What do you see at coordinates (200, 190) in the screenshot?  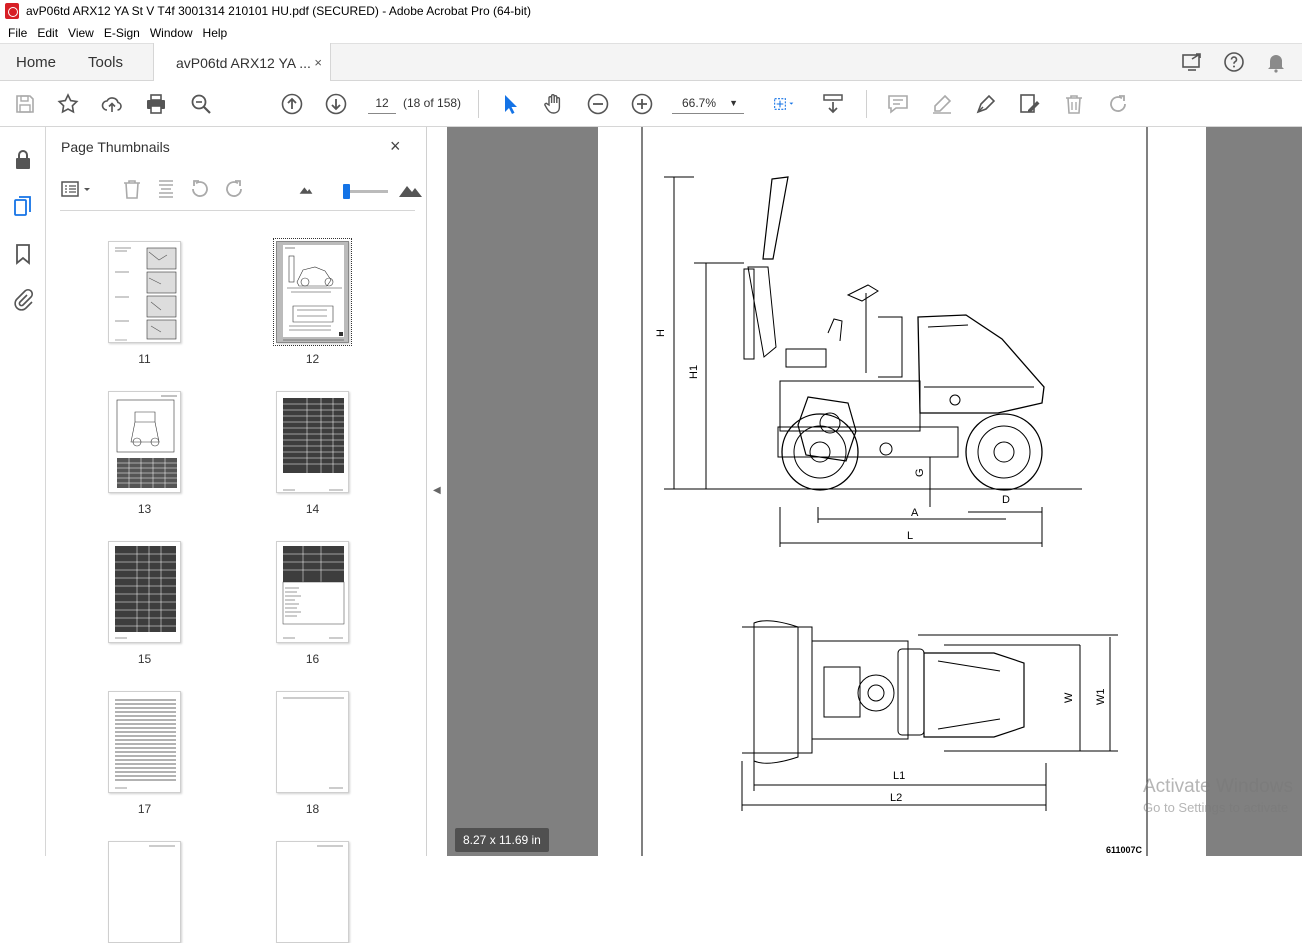 I see `rotate-left-icon` at bounding box center [200, 190].